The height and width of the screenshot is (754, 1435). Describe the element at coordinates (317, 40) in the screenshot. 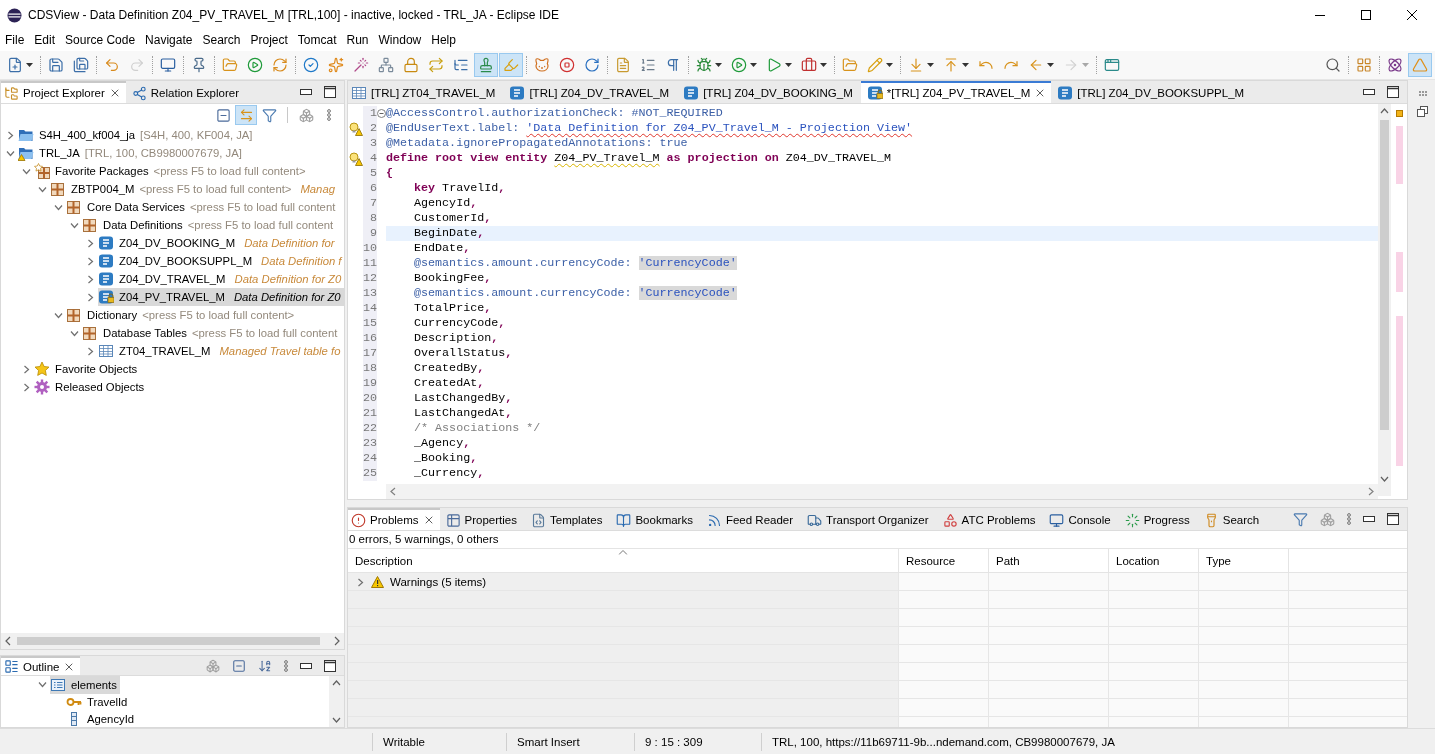

I see `menu-item: Tomcat` at that location.